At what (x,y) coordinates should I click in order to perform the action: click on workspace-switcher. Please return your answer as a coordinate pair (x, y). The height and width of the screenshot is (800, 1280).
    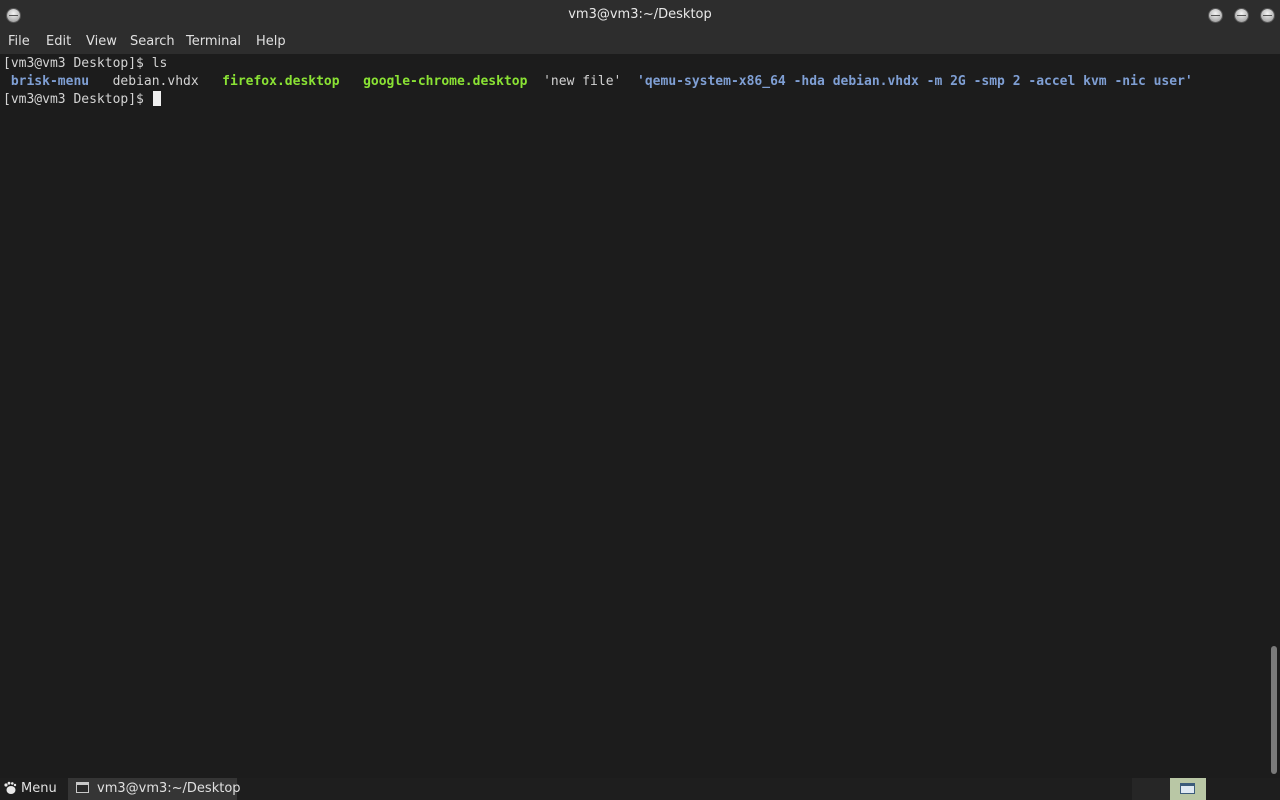
    Looking at the image, I should click on (1188, 789).